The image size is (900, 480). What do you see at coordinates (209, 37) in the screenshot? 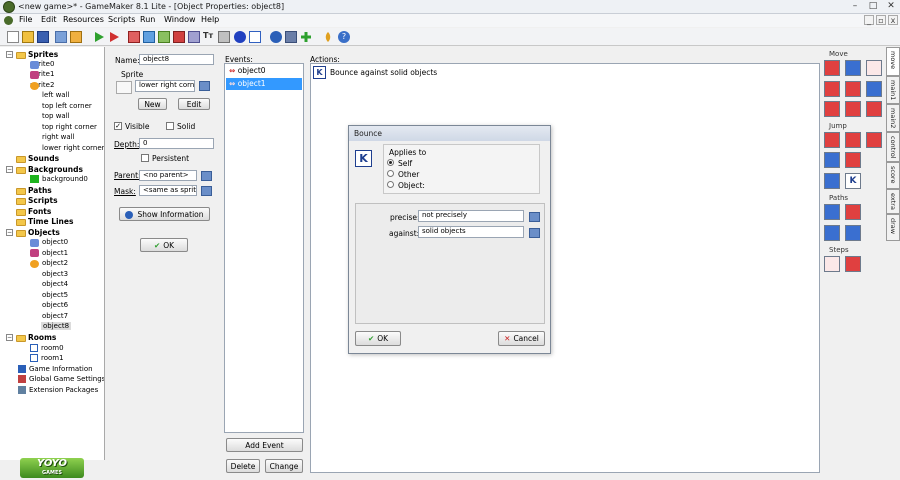
I see `add-font-icon: Tт` at bounding box center [209, 37].